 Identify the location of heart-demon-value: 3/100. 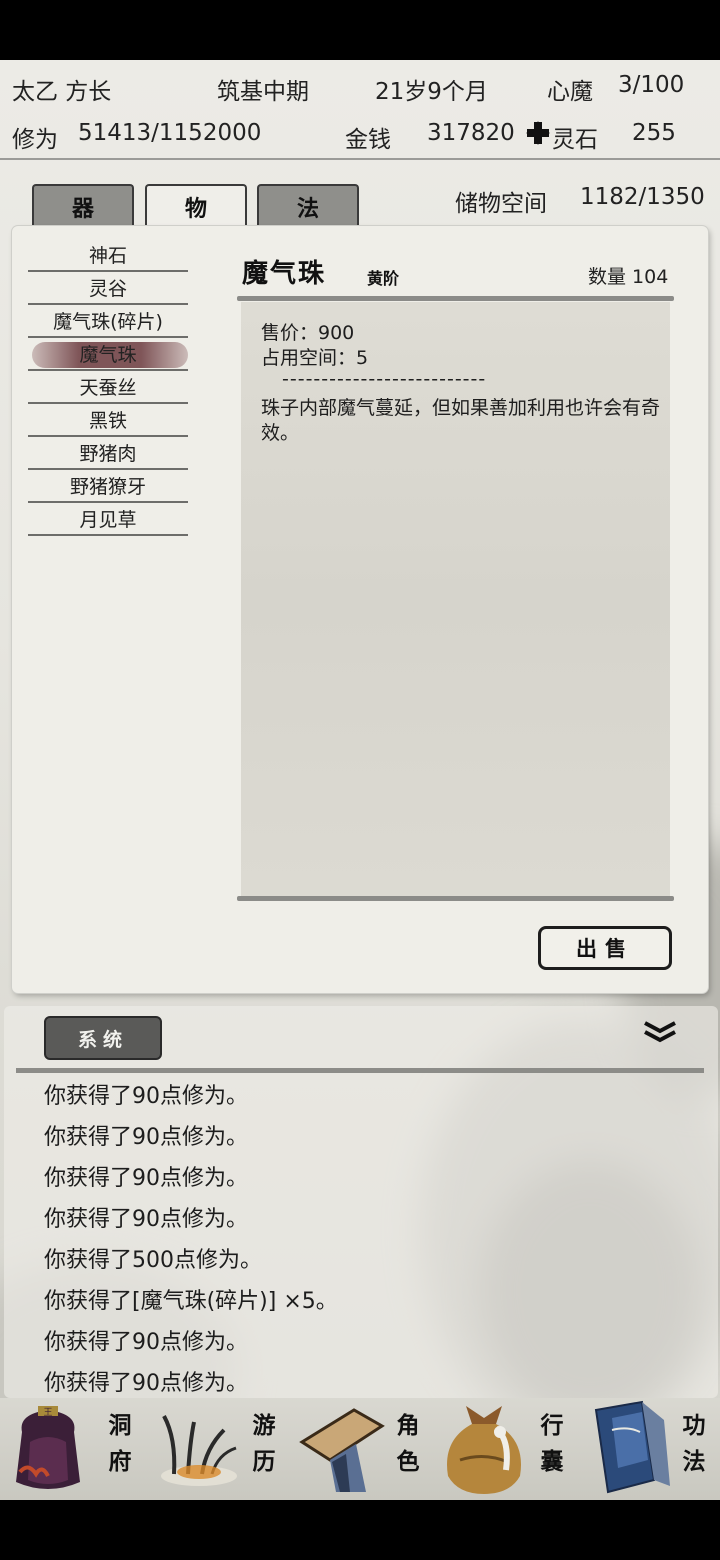
(651, 85).